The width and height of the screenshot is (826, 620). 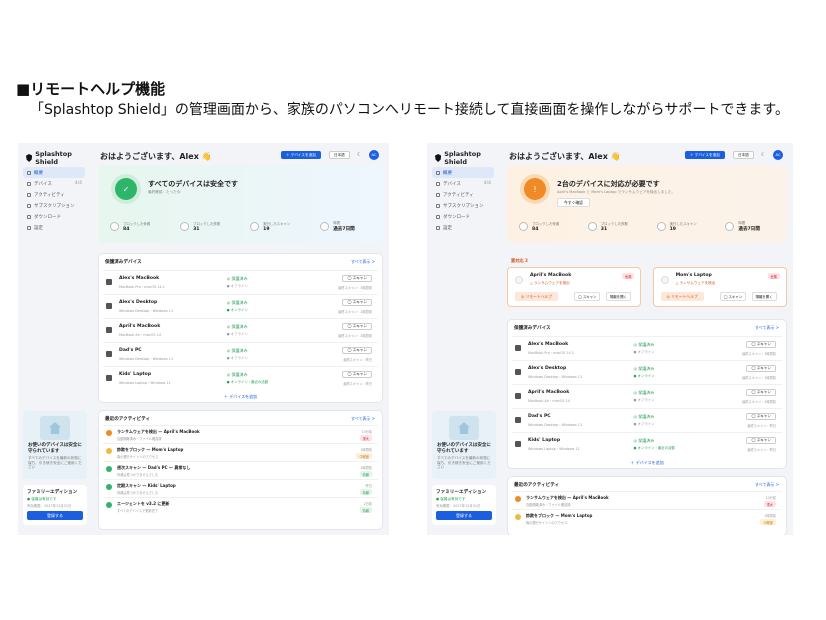 What do you see at coordinates (123, 262) in the screenshot?
I see `devices-title: 保護済みデバイス` at bounding box center [123, 262].